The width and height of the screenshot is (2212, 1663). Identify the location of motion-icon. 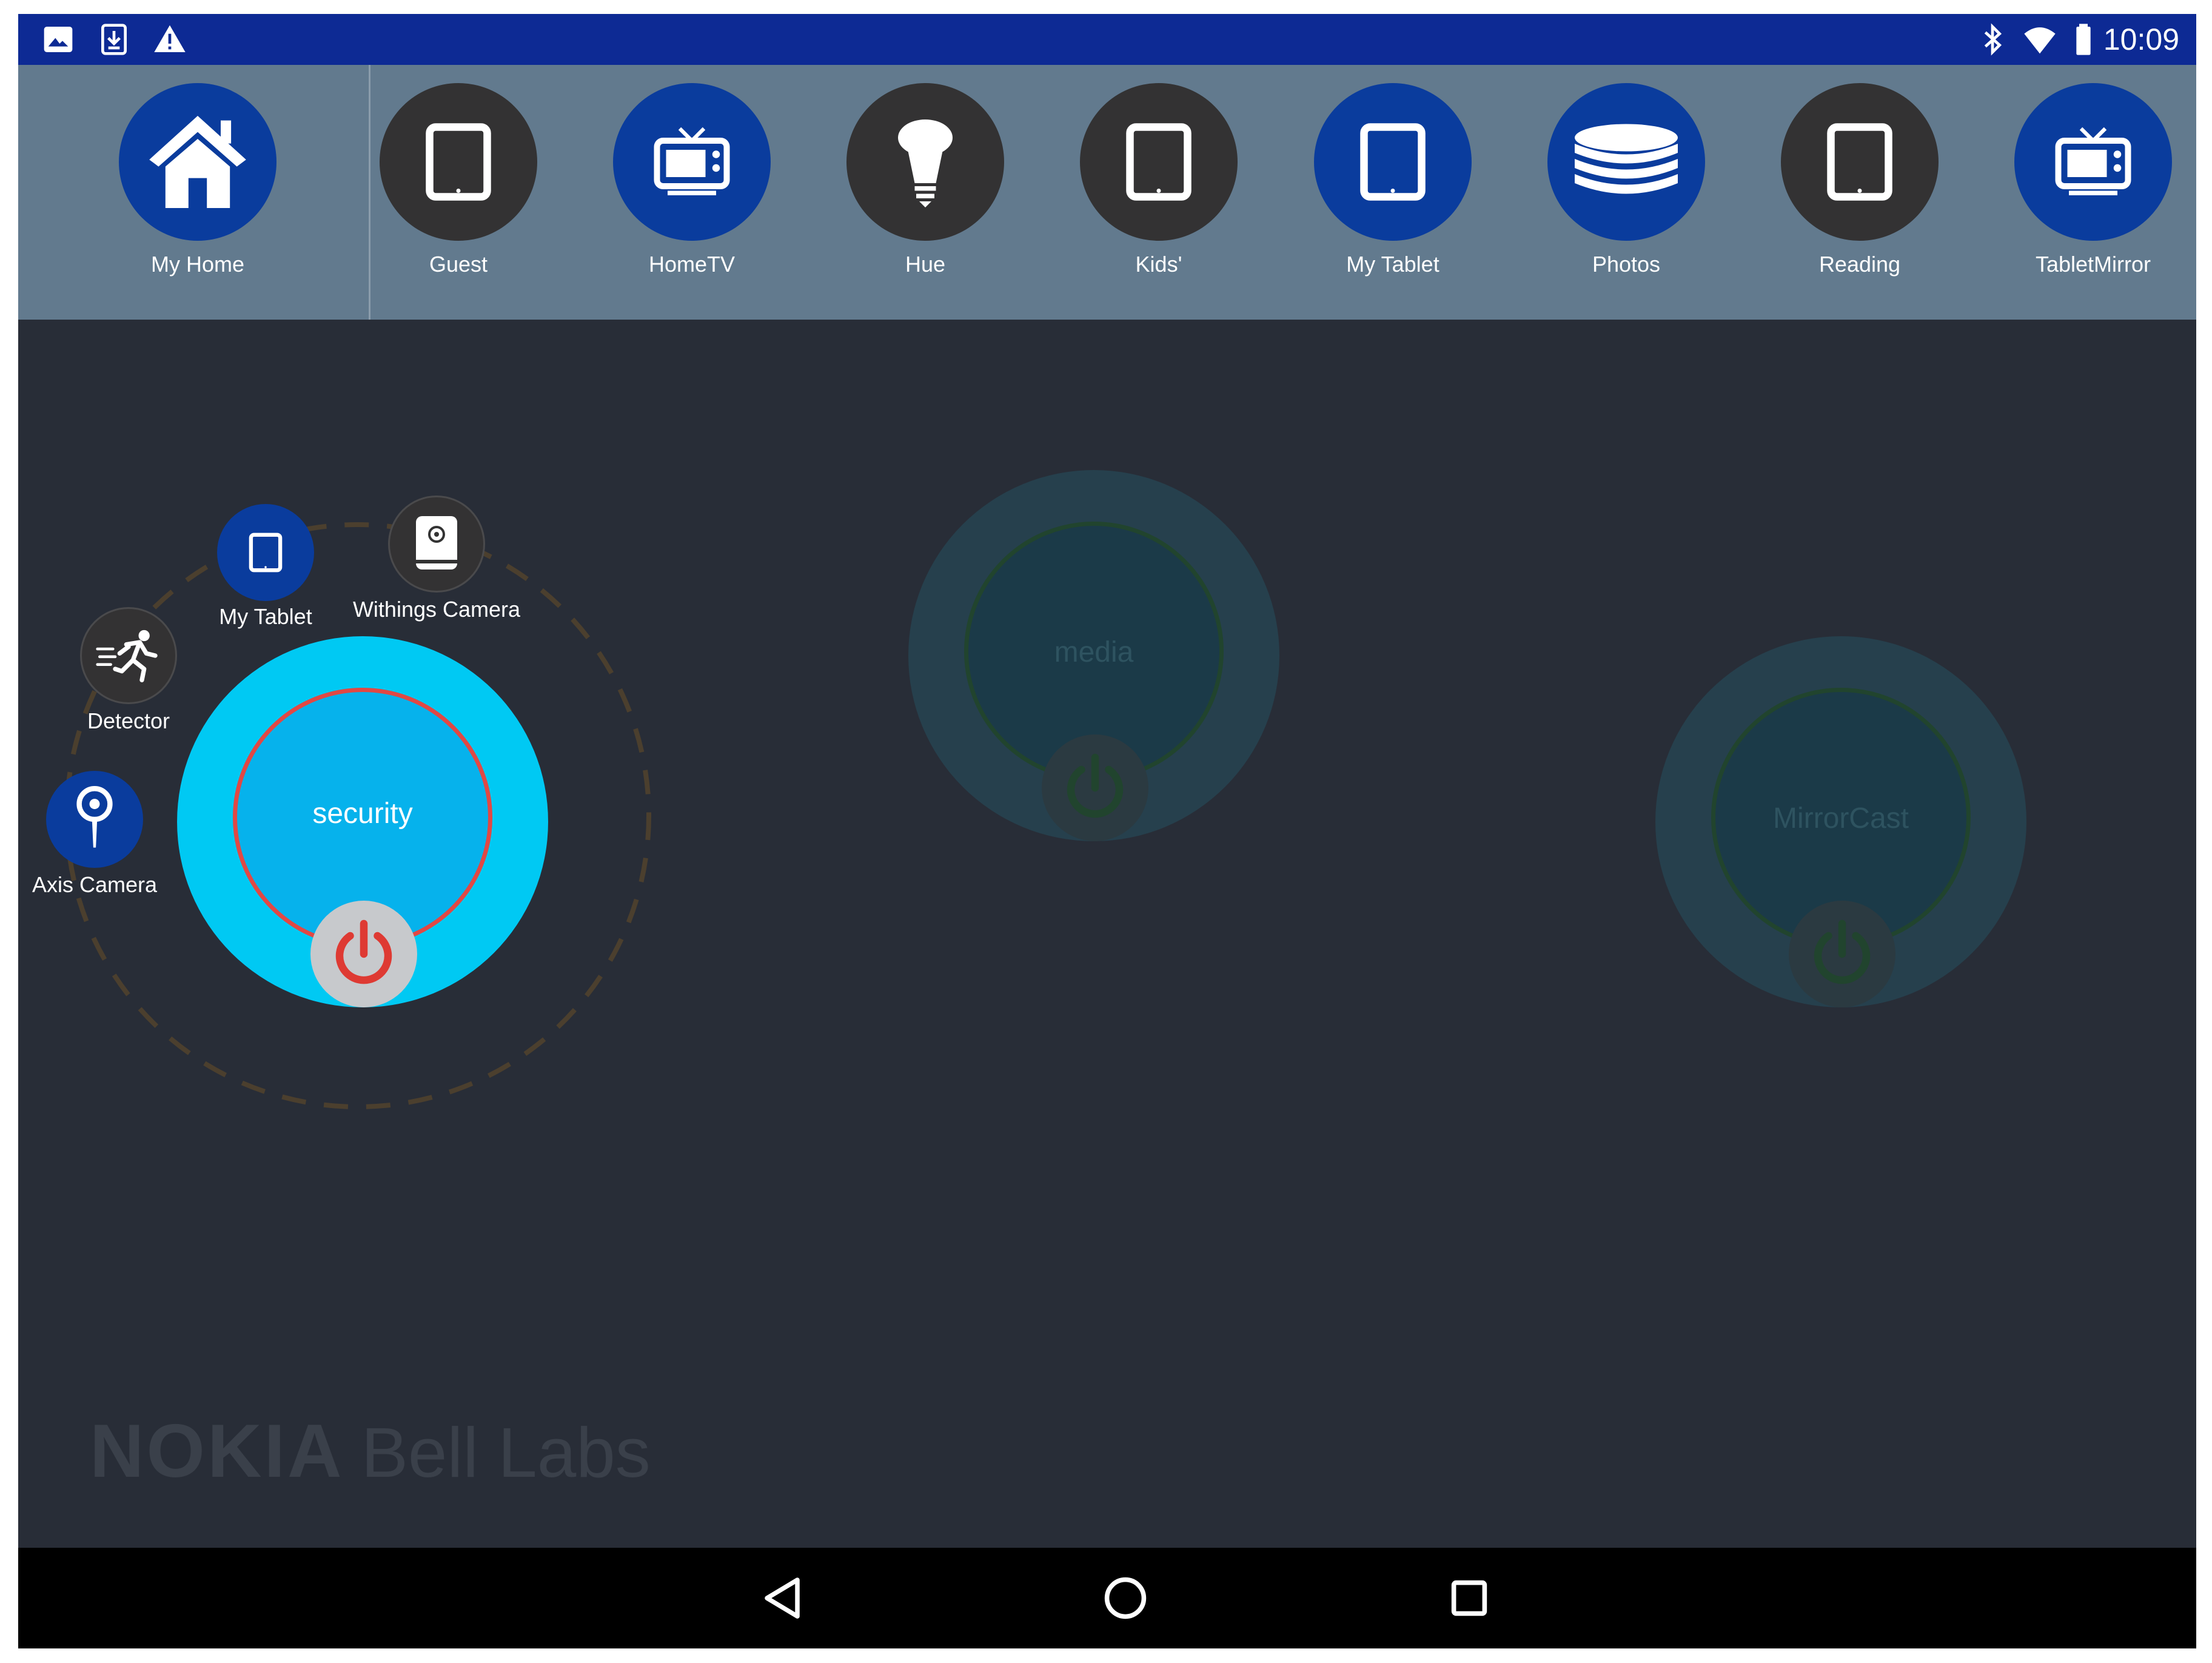
(127, 656).